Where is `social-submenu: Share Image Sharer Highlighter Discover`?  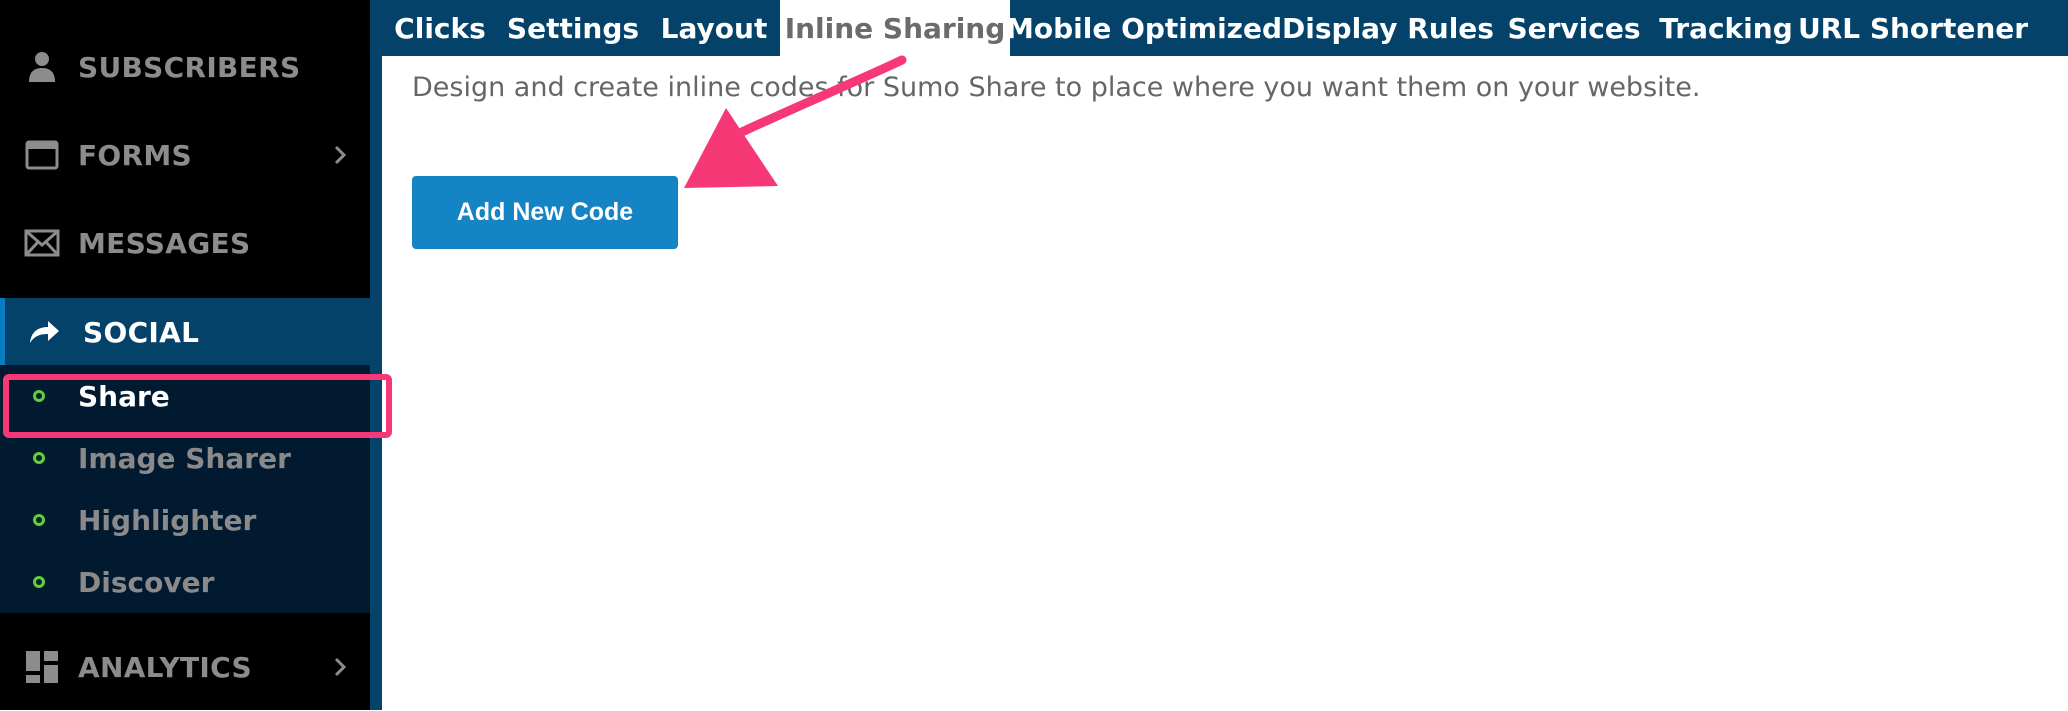
social-submenu: Share Image Sharer Highlighter Discover is located at coordinates (185, 489).